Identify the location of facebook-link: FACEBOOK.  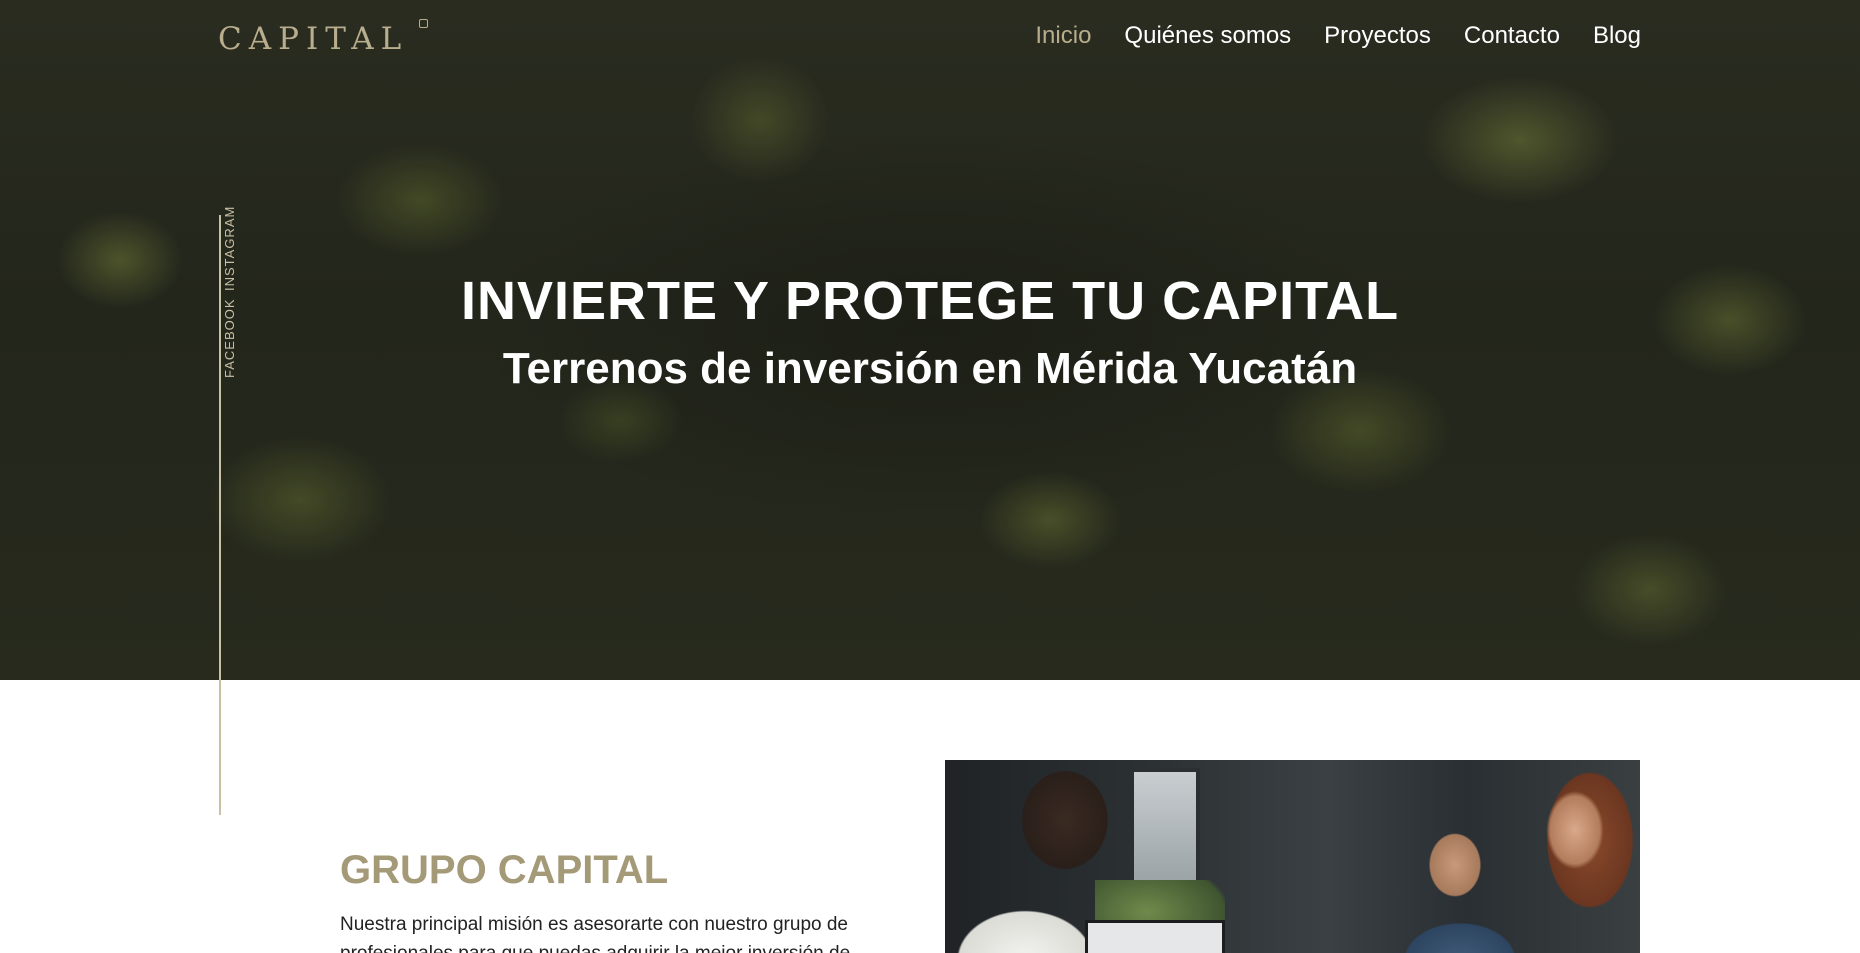
(234, 338).